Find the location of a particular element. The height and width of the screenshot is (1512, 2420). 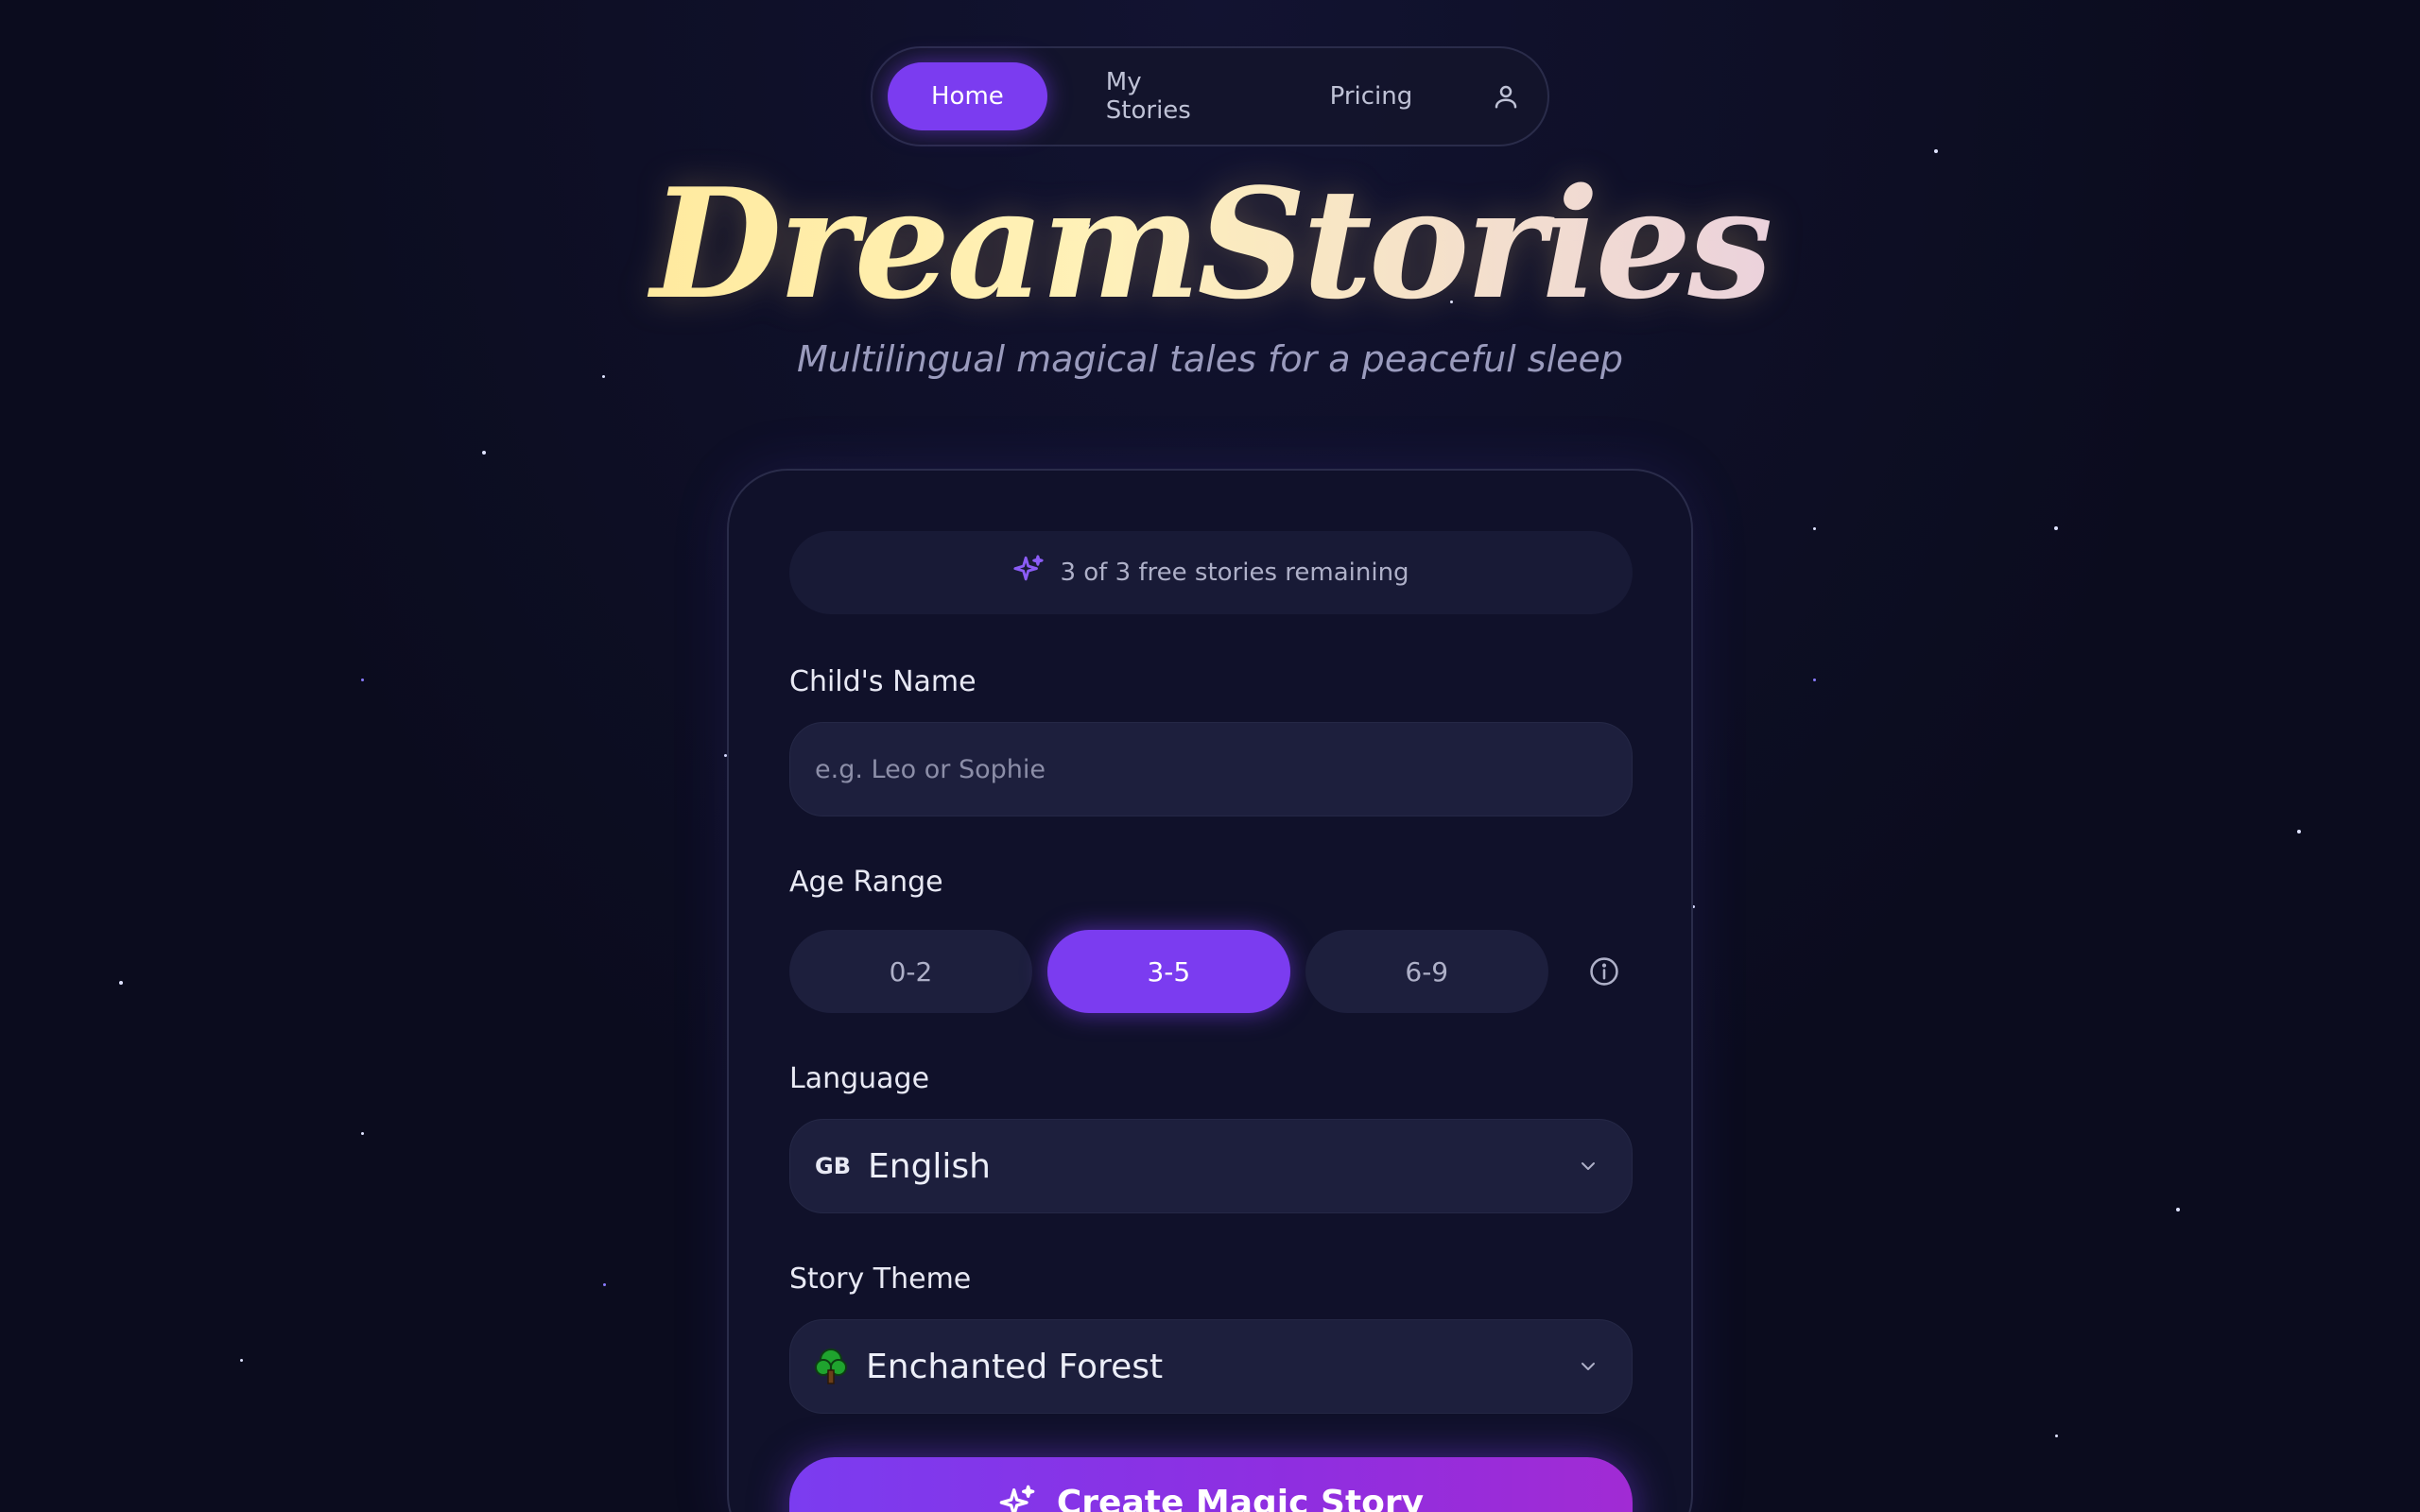

age-option-6-9: 6-9 is located at coordinates (1426, 971).